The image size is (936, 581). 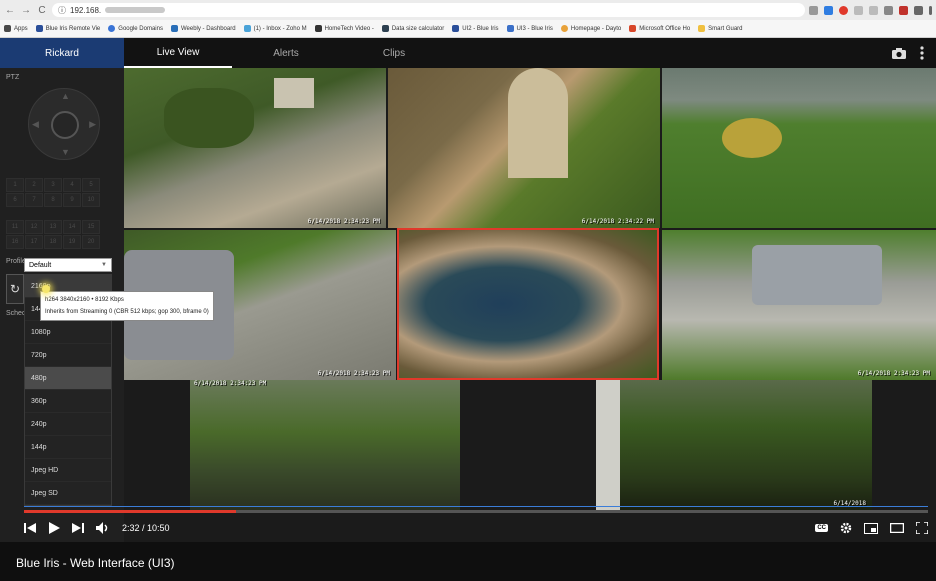 I want to click on bookmark-item: UI3 - Blue Iris, so click(x=529, y=28).